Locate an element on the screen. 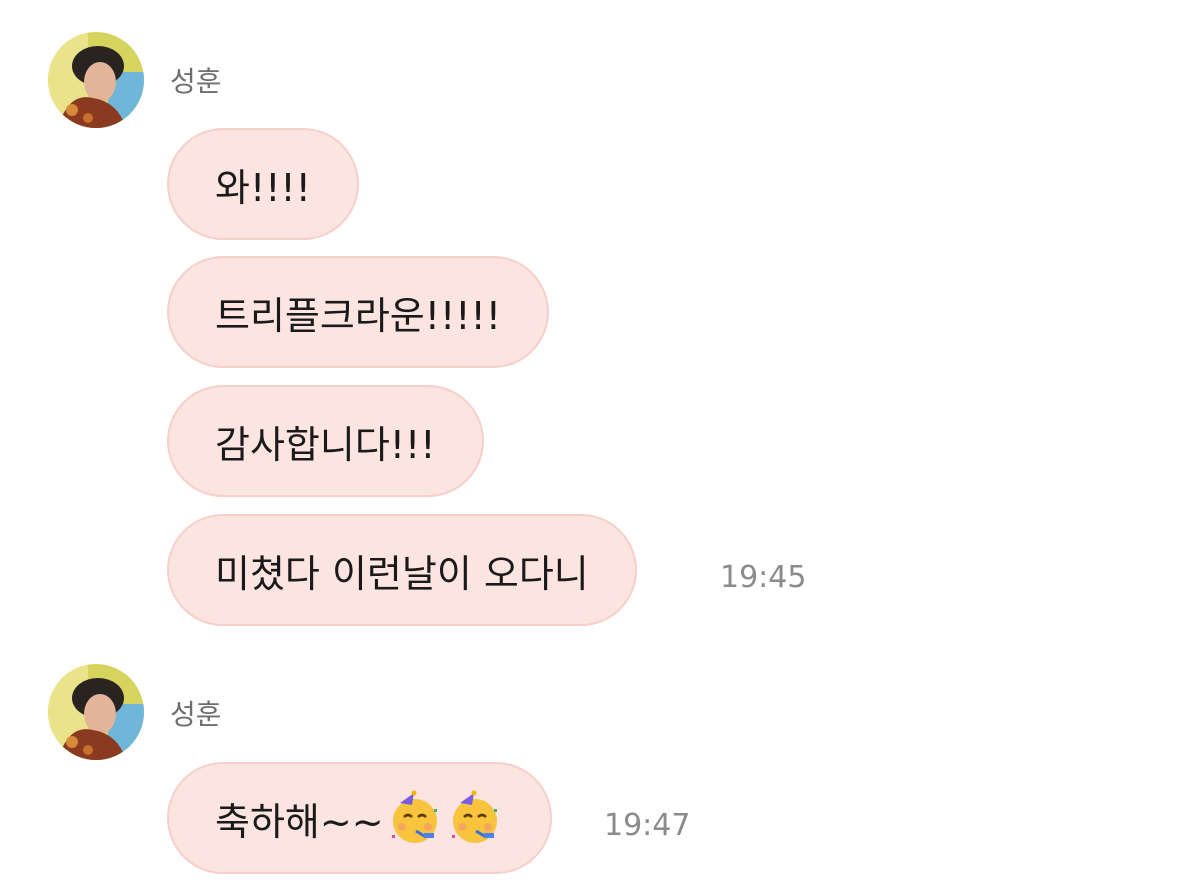 This screenshot has height=882, width=1200. message-bubble: 축하해~~ is located at coordinates (359, 818).